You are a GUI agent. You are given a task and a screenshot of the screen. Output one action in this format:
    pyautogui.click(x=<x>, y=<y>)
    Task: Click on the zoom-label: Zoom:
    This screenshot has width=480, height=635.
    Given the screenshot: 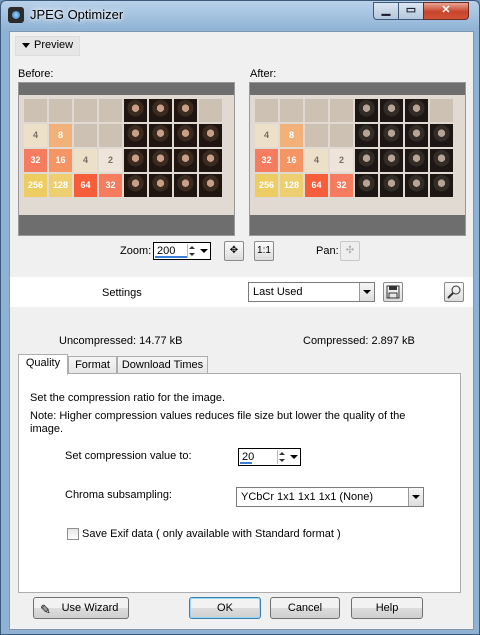 What is the action you would take?
    pyautogui.click(x=136, y=251)
    